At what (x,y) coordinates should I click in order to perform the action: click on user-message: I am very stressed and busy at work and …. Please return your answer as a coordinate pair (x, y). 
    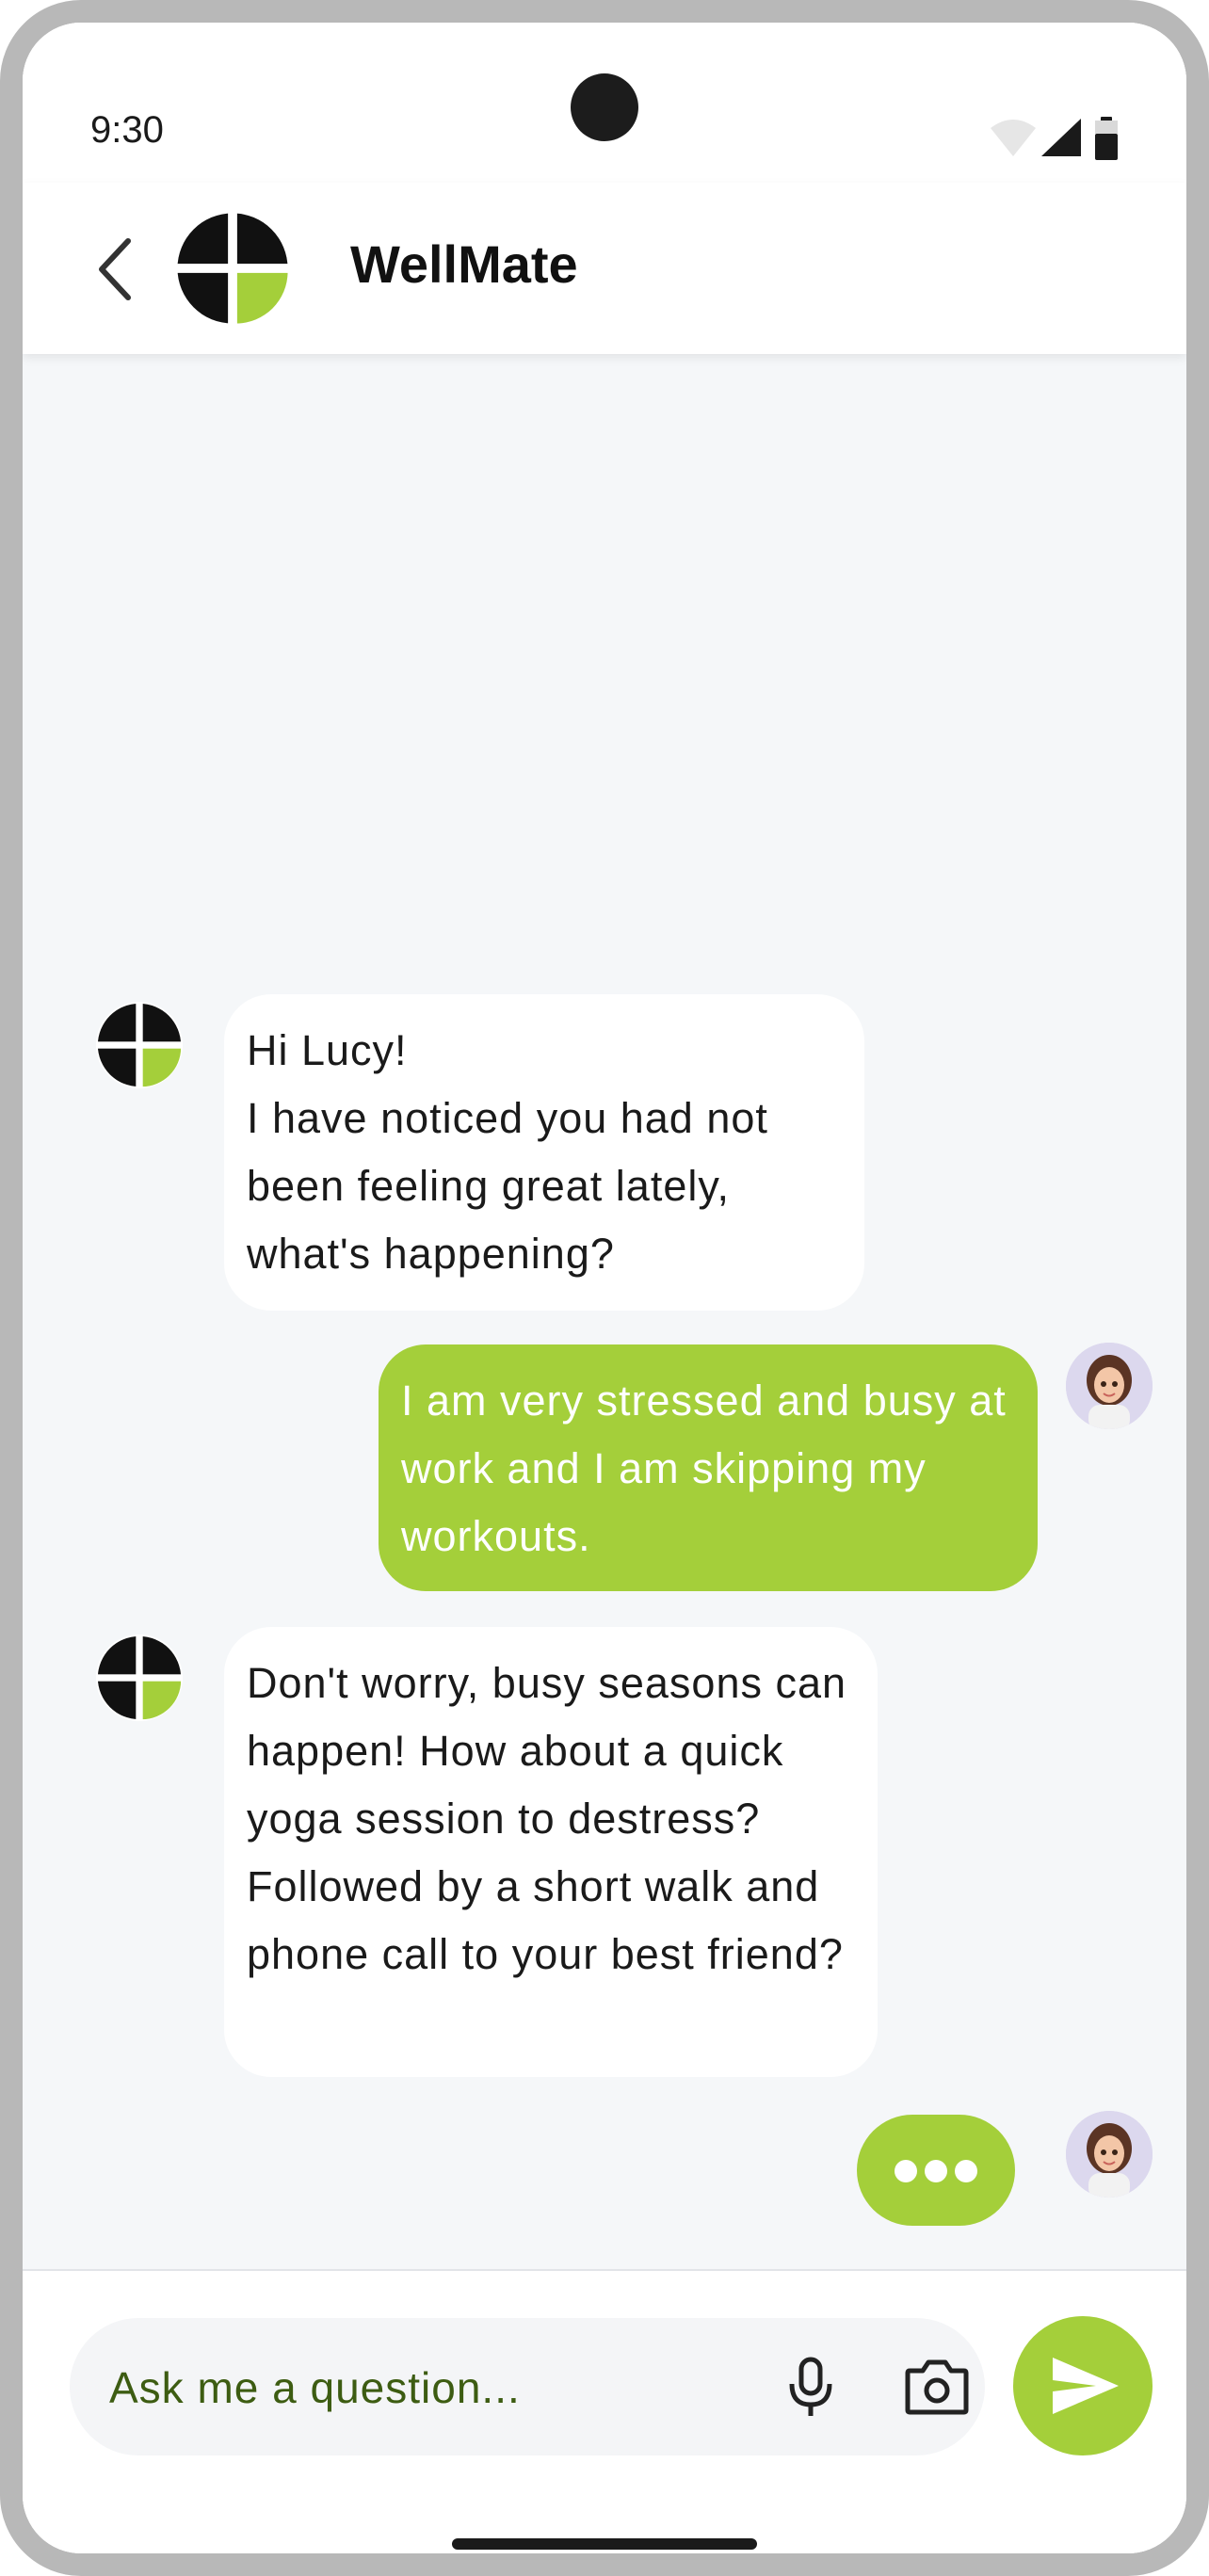
    Looking at the image, I should click on (708, 1467).